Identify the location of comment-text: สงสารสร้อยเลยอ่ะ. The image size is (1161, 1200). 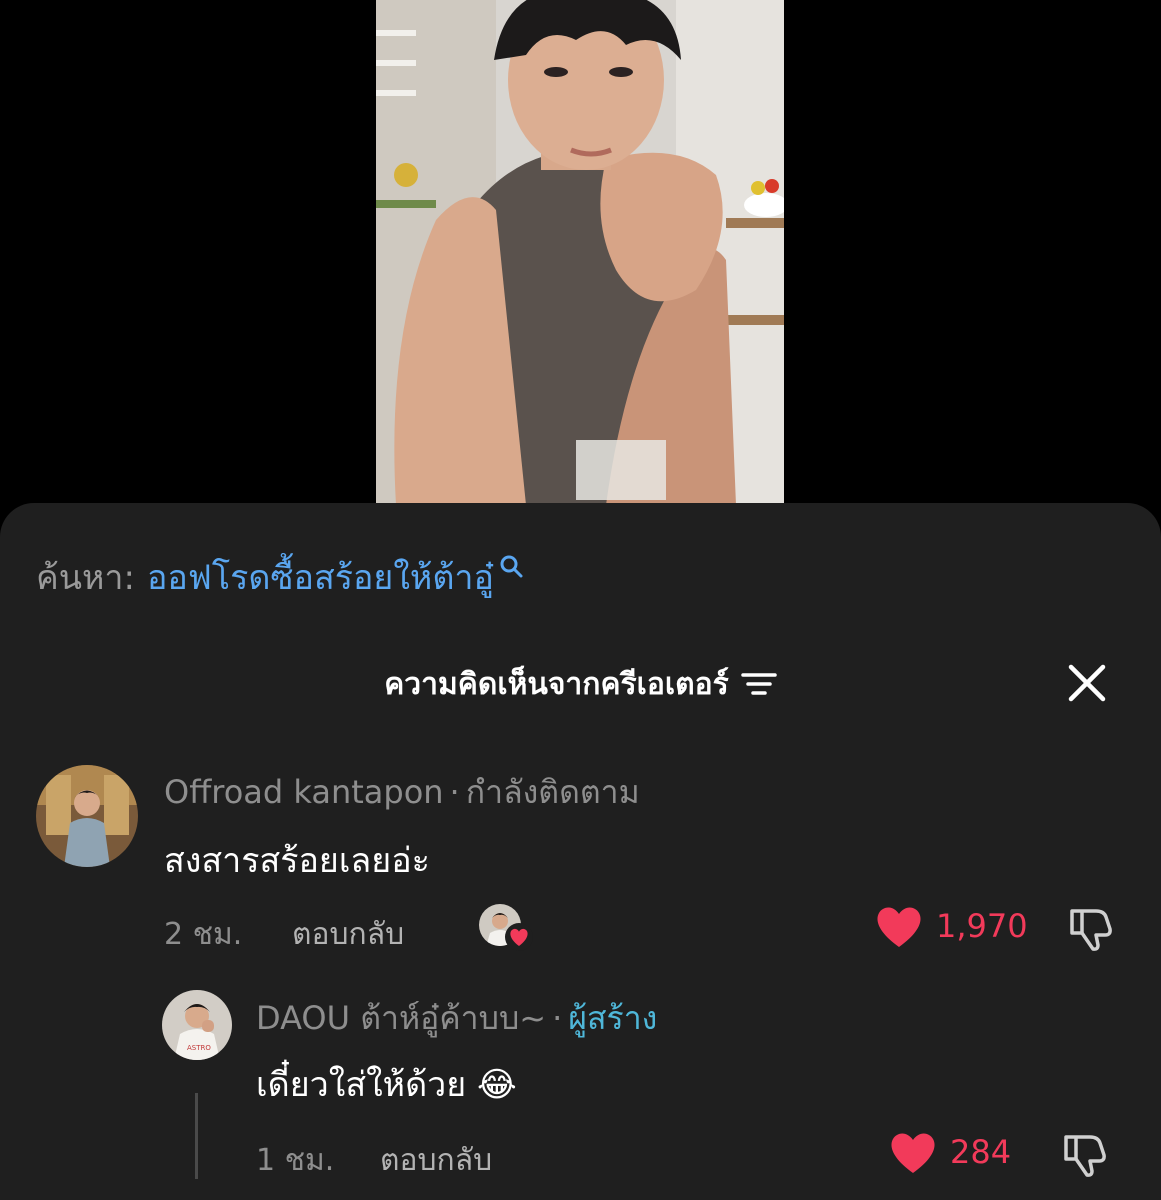
(297, 861).